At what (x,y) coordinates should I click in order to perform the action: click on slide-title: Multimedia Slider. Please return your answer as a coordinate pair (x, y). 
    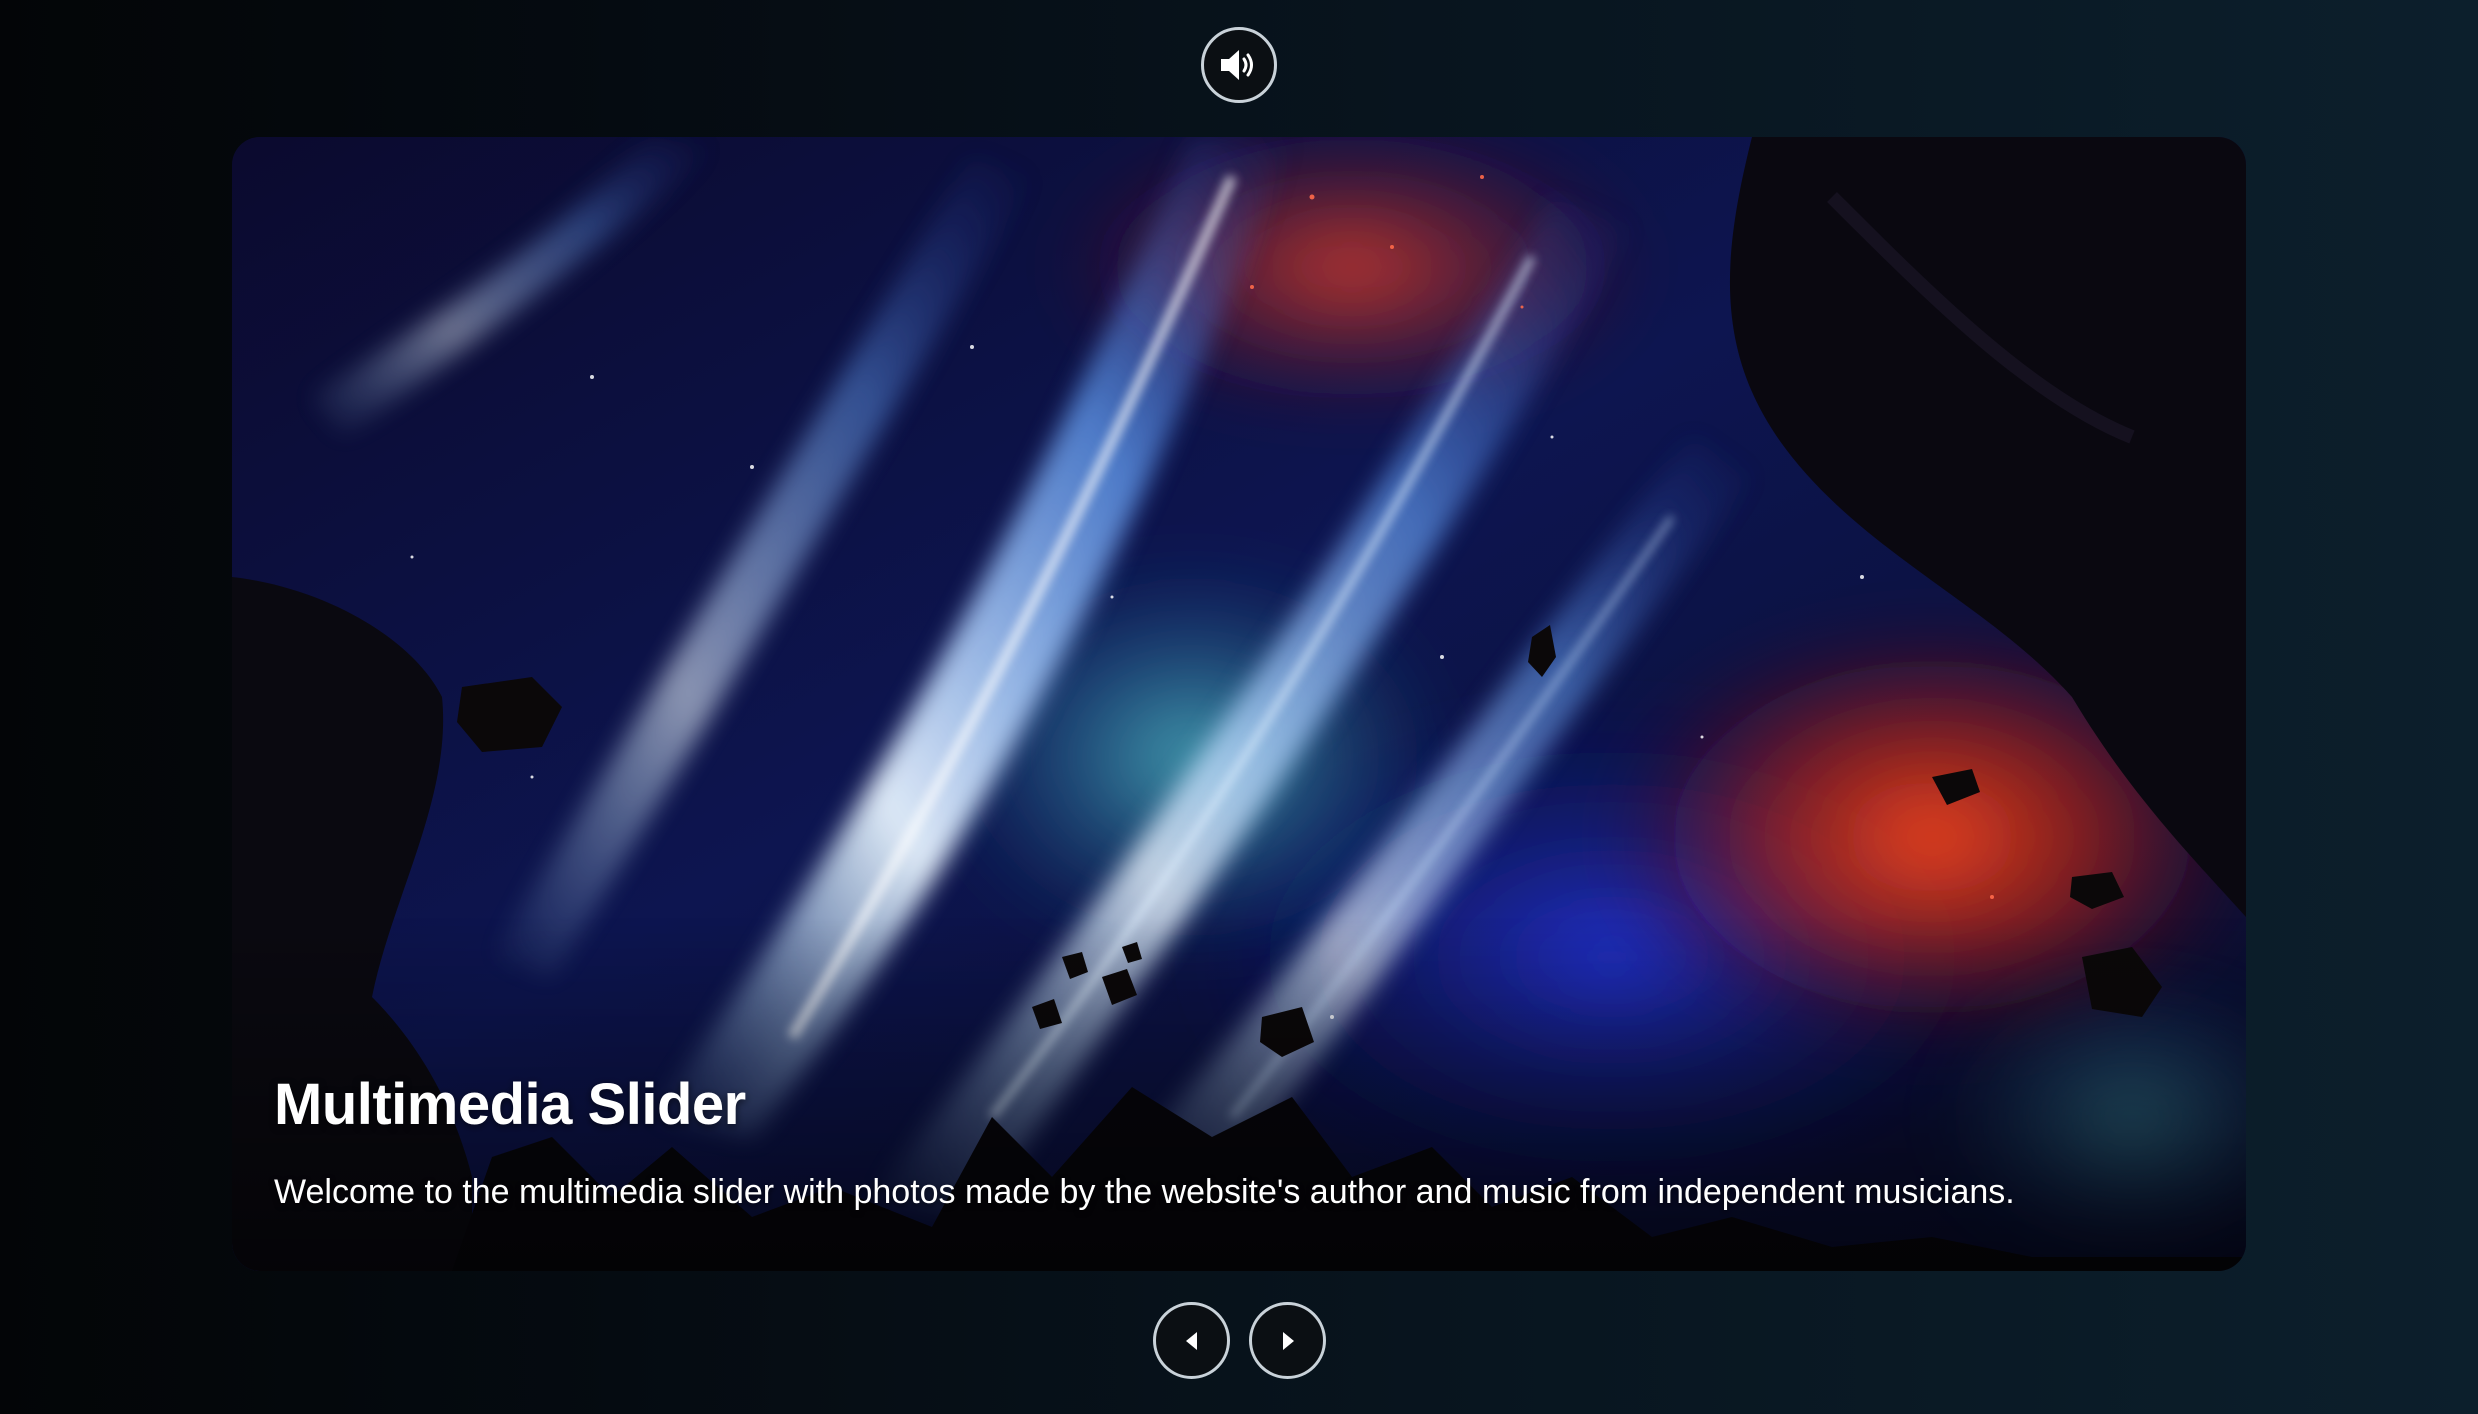
    Looking at the image, I should click on (510, 1104).